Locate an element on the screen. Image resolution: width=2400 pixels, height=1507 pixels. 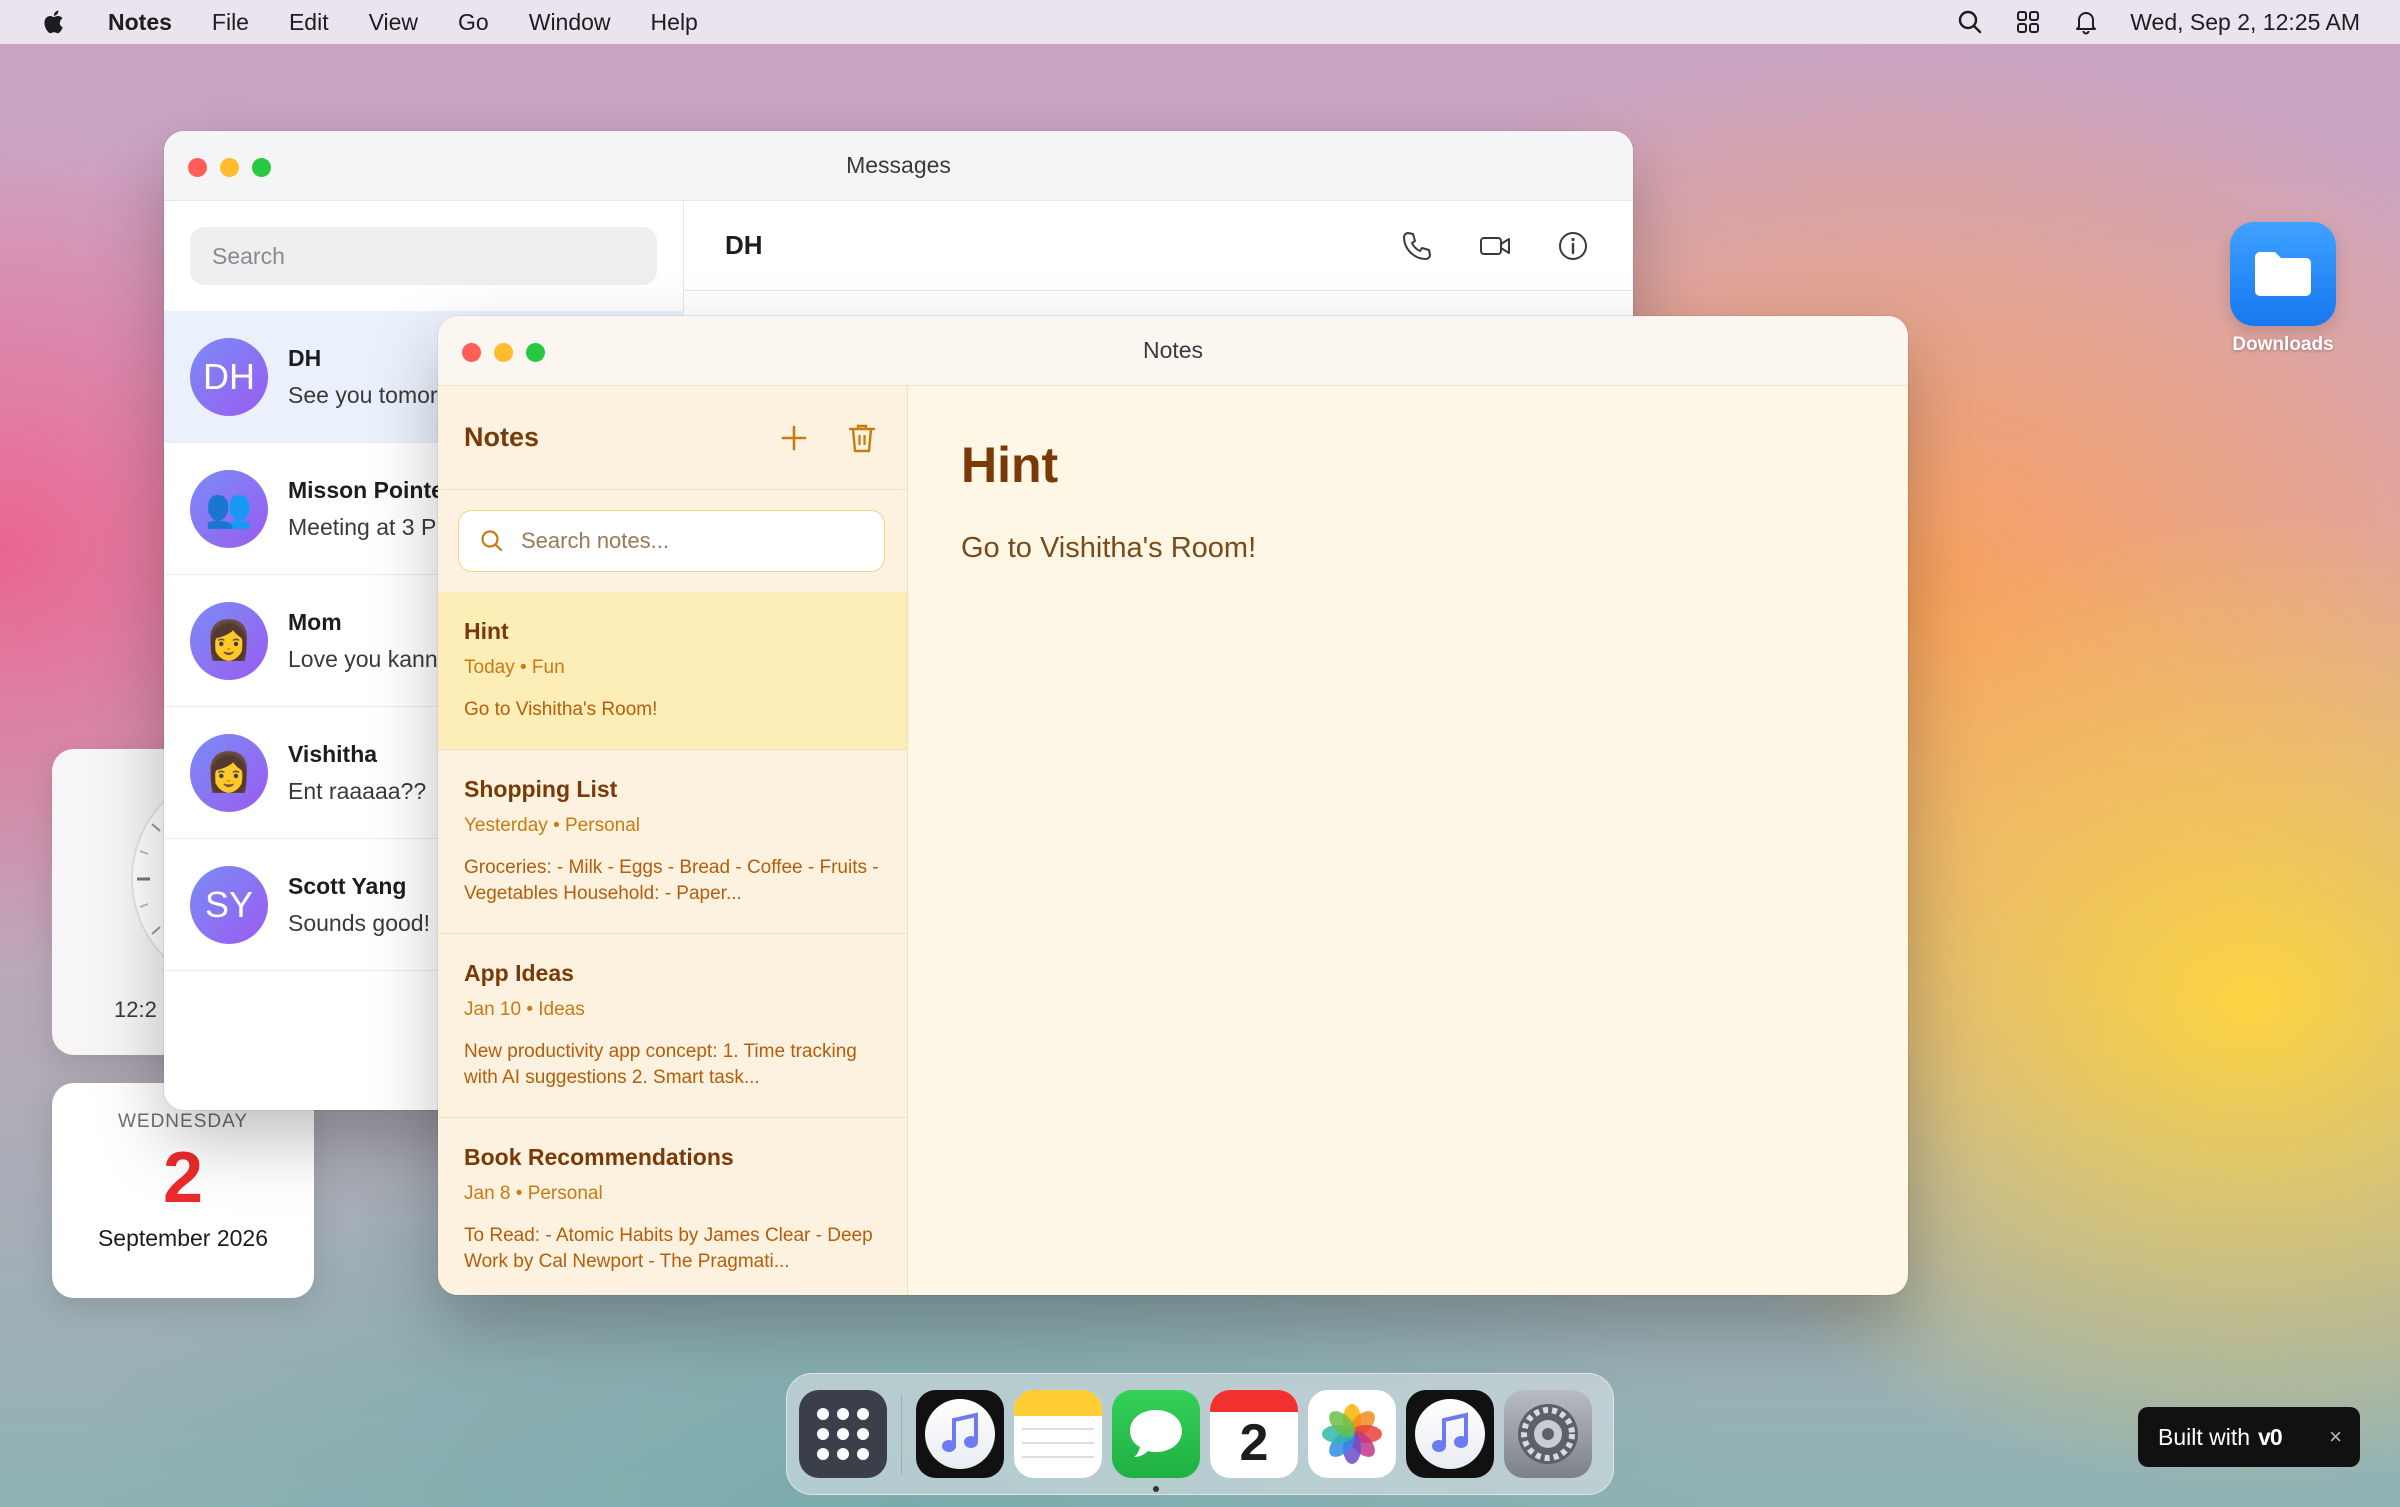
notes-titlebar: Notes is located at coordinates (1173, 351).